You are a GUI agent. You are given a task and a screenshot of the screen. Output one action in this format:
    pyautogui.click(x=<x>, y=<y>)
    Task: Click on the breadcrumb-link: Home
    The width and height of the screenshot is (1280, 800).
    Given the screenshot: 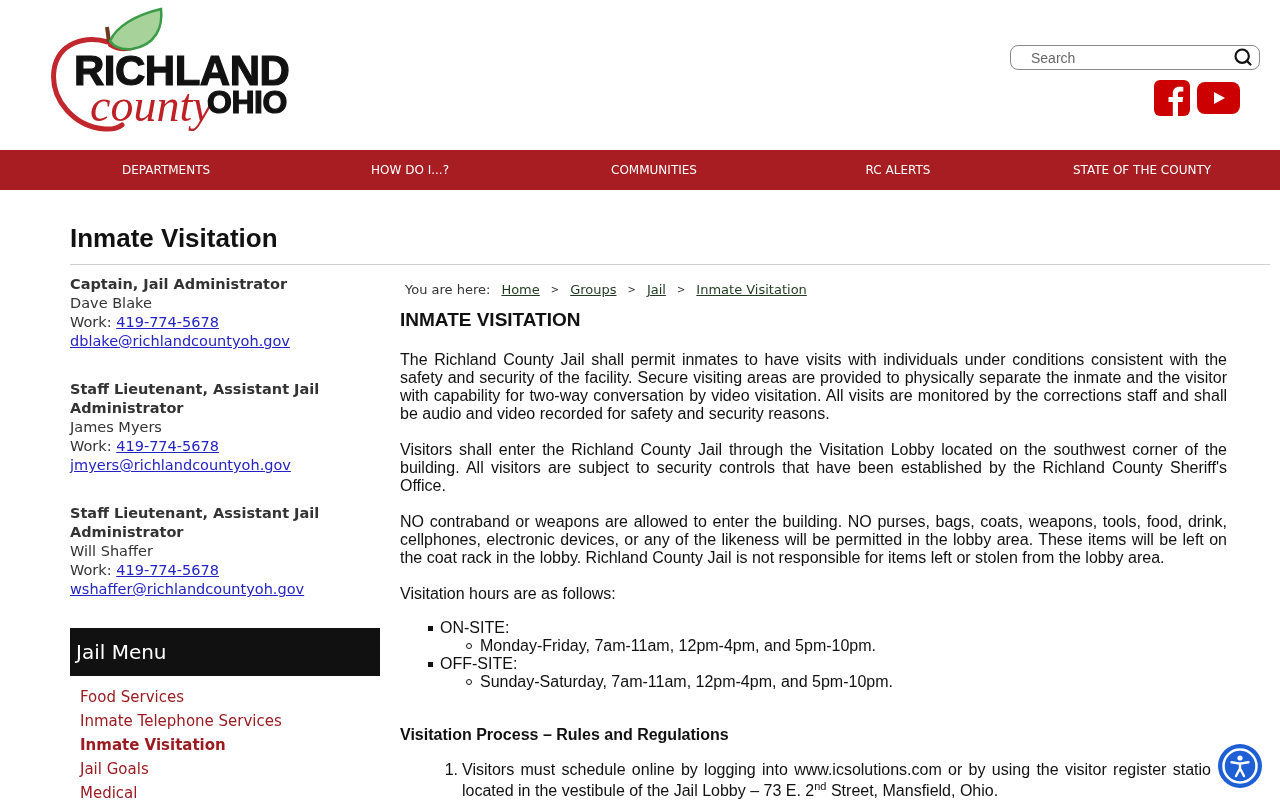 What is the action you would take?
    pyautogui.click(x=520, y=290)
    